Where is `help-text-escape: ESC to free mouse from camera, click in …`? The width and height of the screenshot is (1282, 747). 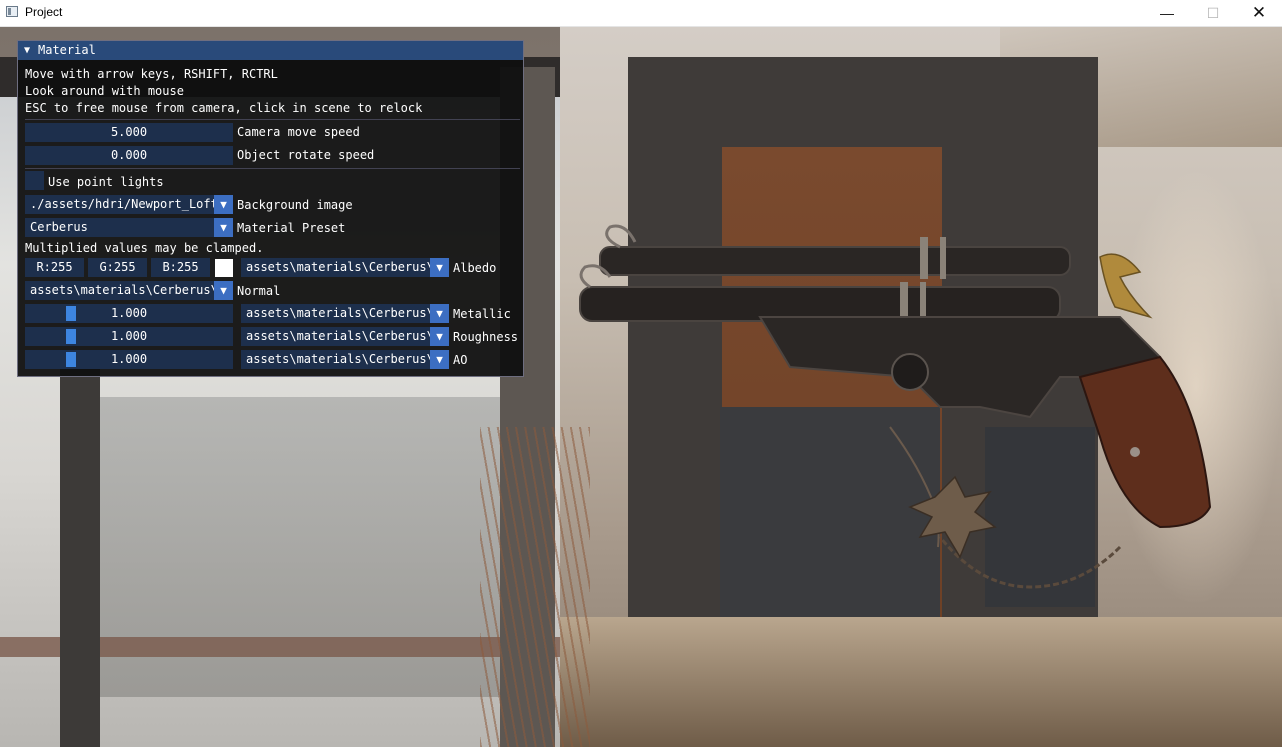
help-text-escape: ESC to free mouse from camera, click in … is located at coordinates (224, 108).